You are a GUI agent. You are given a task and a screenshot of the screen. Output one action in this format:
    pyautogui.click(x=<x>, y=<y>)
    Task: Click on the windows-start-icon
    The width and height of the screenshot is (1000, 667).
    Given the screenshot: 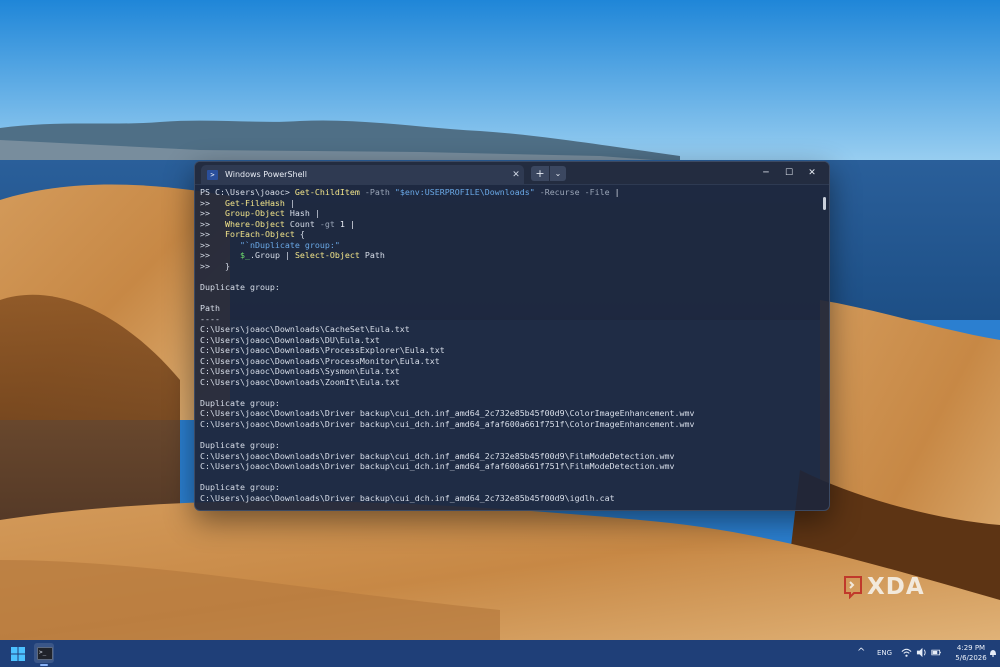 What is the action you would take?
    pyautogui.click(x=18, y=654)
    